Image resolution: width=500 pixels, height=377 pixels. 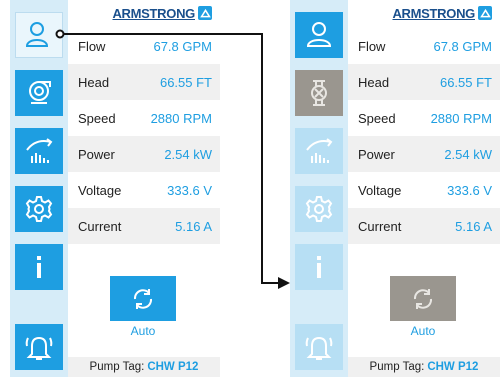 I want to click on nav-valve-button, so click(x=319, y=93).